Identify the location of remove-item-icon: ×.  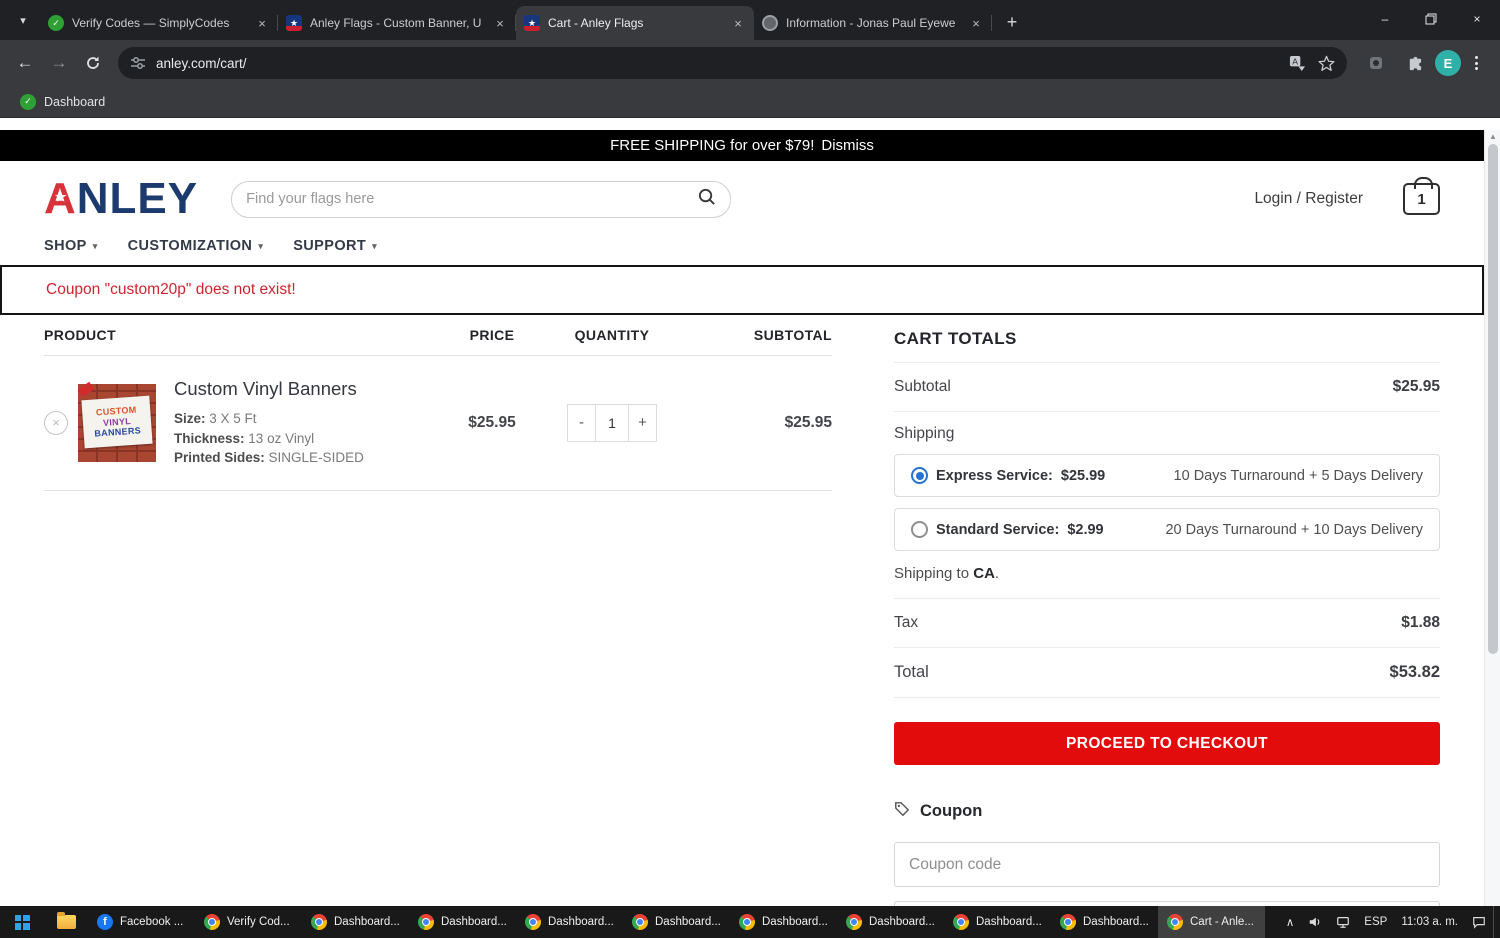
(56, 422).